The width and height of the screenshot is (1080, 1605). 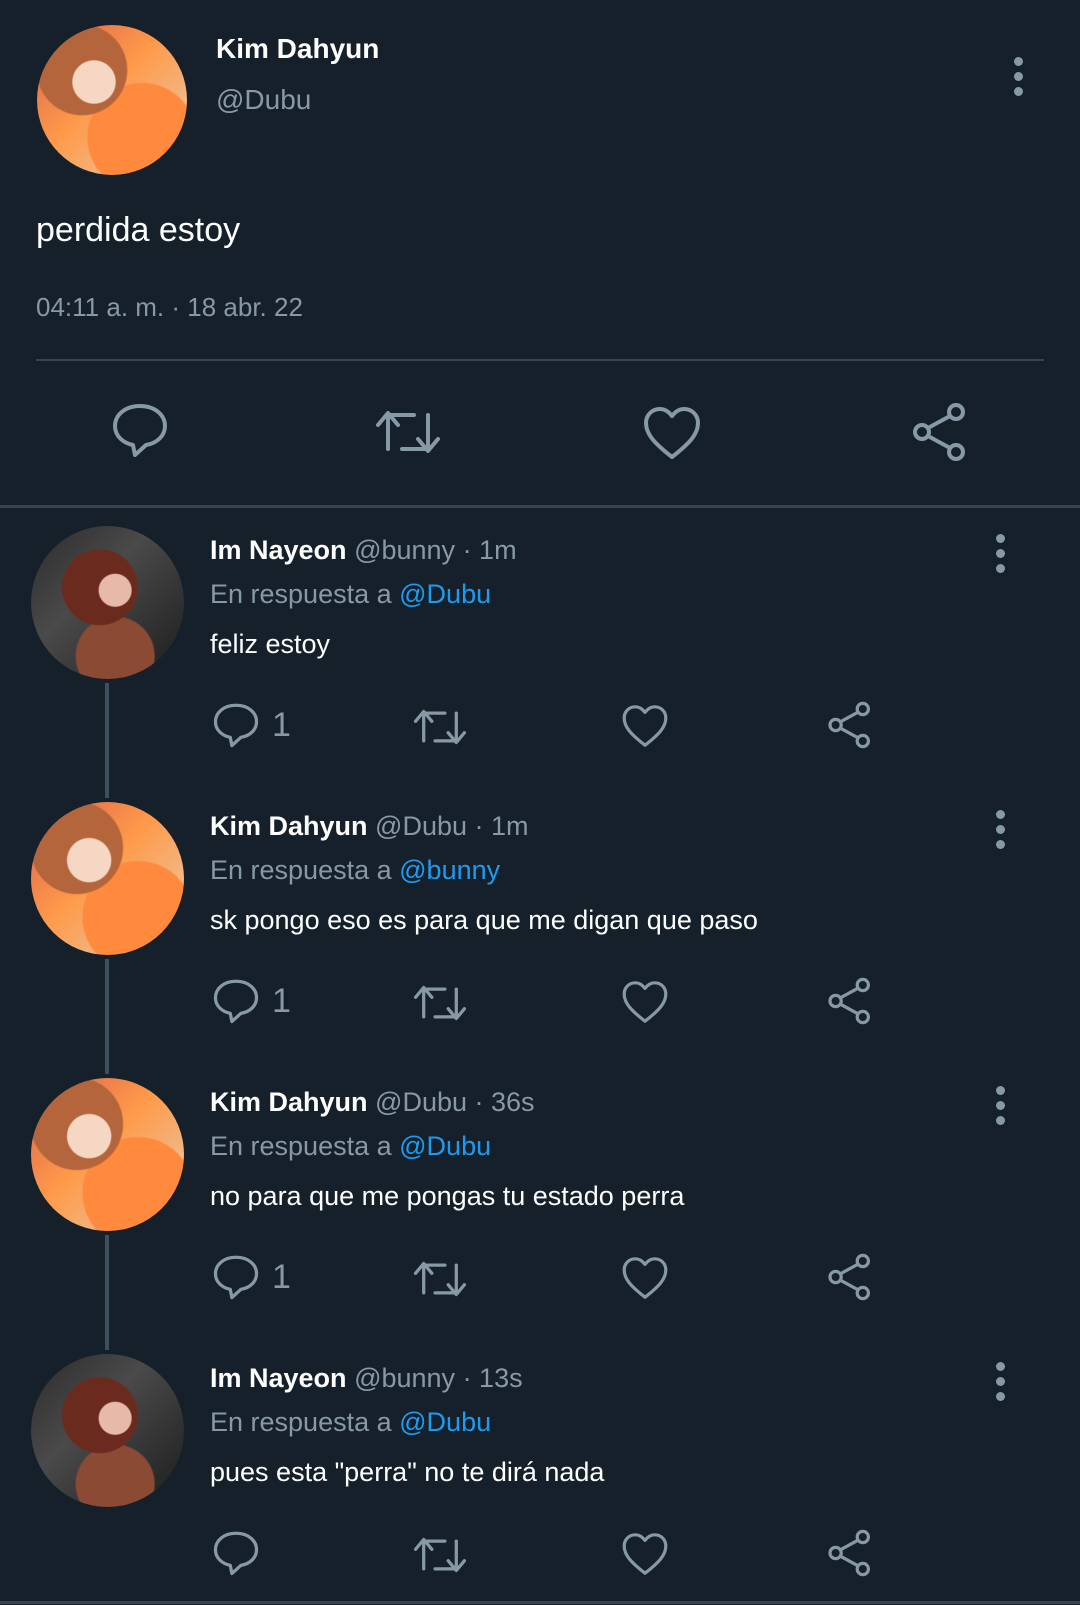 I want to click on reply-to-line: En respuesta a @bunny, so click(x=355, y=870).